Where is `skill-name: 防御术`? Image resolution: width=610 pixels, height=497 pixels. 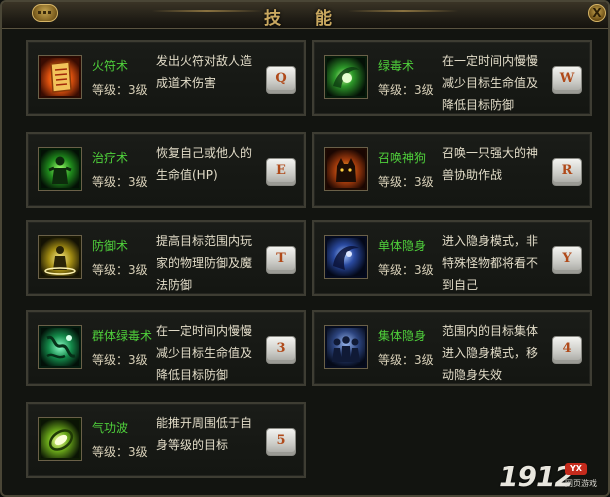 skill-name: 防御术 is located at coordinates (110, 246).